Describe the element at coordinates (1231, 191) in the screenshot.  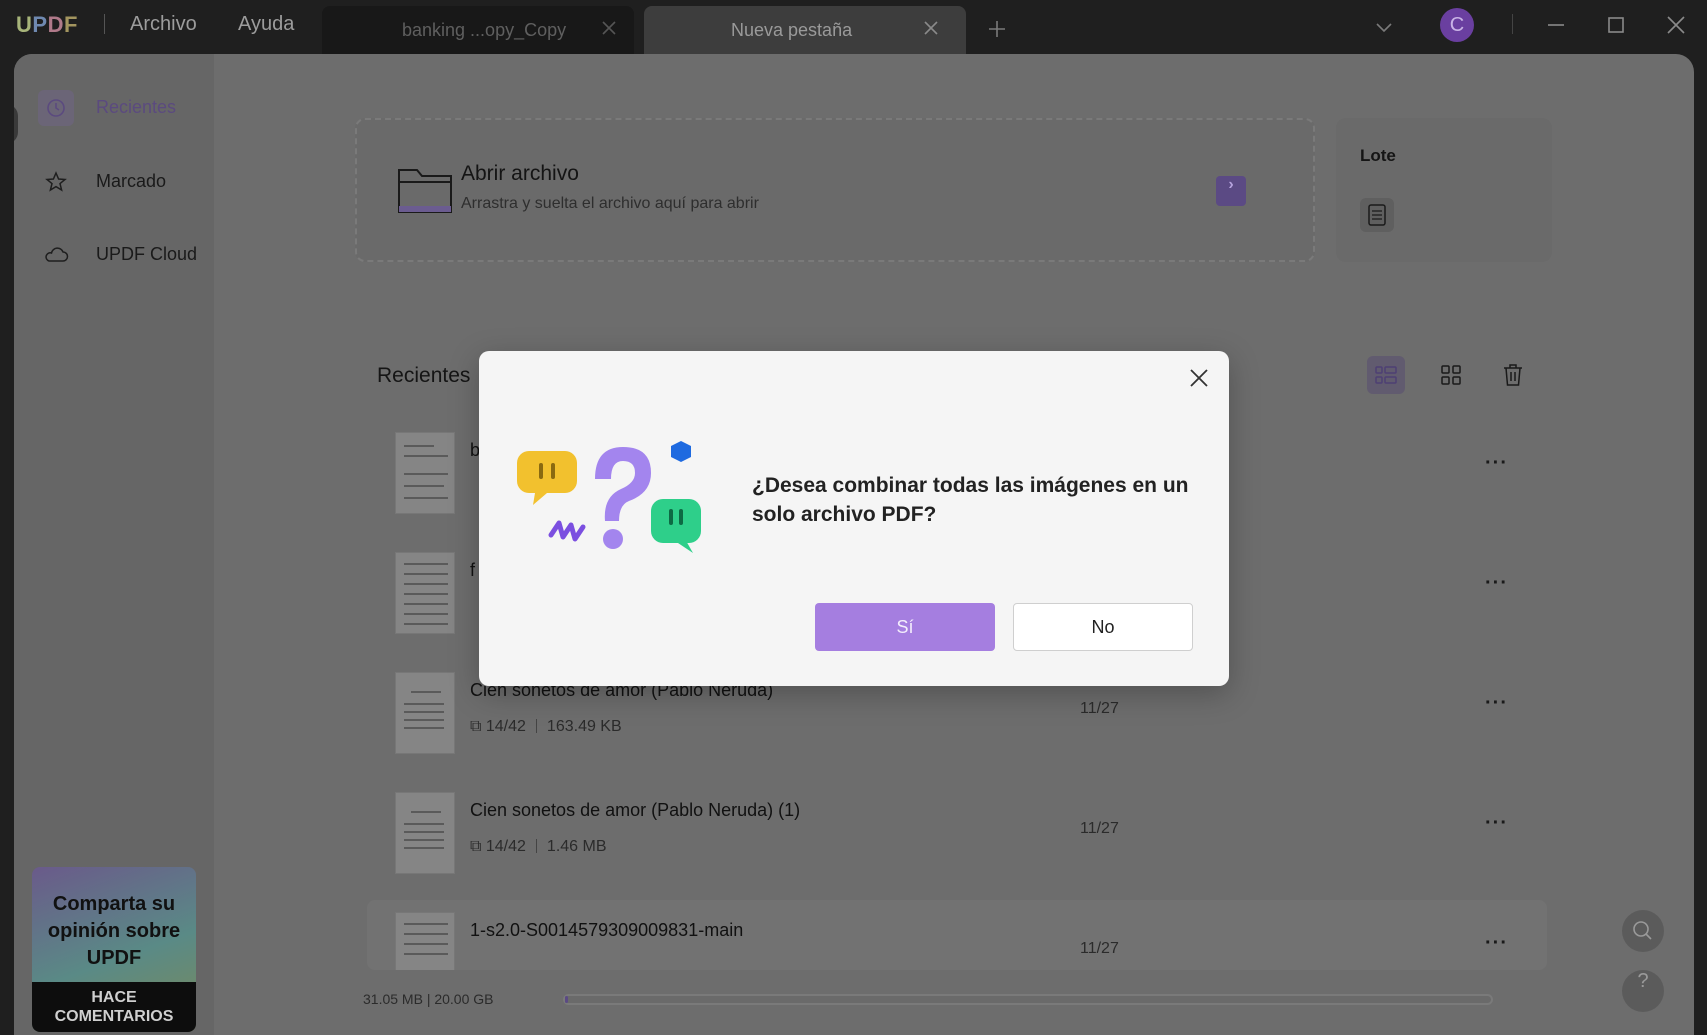
I see `chevron-right-icon: ›` at that location.